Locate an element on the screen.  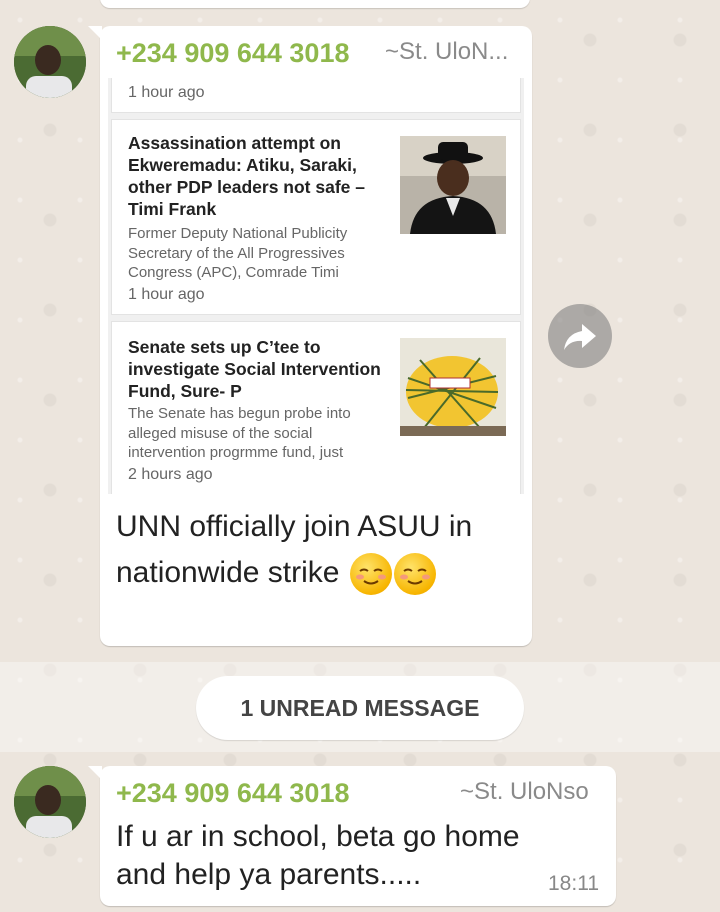
news-thumbnail-man-in-hat is located at coordinates (453, 185).